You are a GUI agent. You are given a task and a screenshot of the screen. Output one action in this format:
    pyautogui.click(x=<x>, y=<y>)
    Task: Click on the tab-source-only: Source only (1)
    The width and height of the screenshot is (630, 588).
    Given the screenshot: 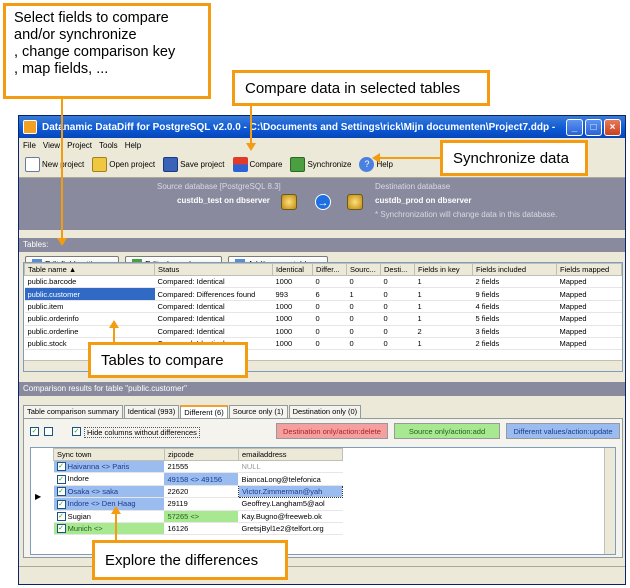 What is the action you would take?
    pyautogui.click(x=258, y=411)
    